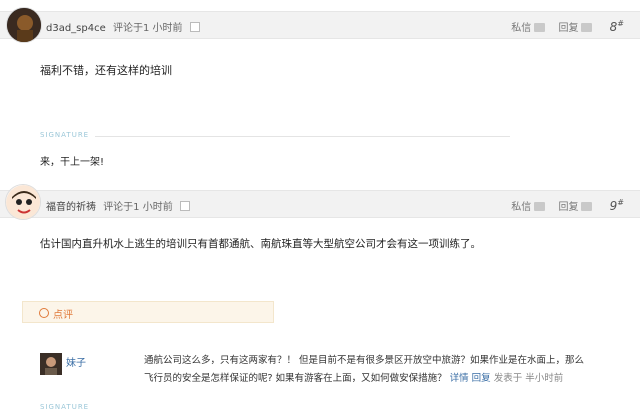  I want to click on post-username: d3ad_sp4ce, so click(76, 28).